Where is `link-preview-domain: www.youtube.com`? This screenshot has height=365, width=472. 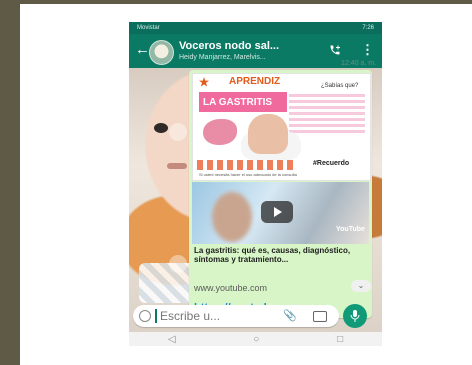
link-preview-domain: www.youtube.com is located at coordinates (231, 288).